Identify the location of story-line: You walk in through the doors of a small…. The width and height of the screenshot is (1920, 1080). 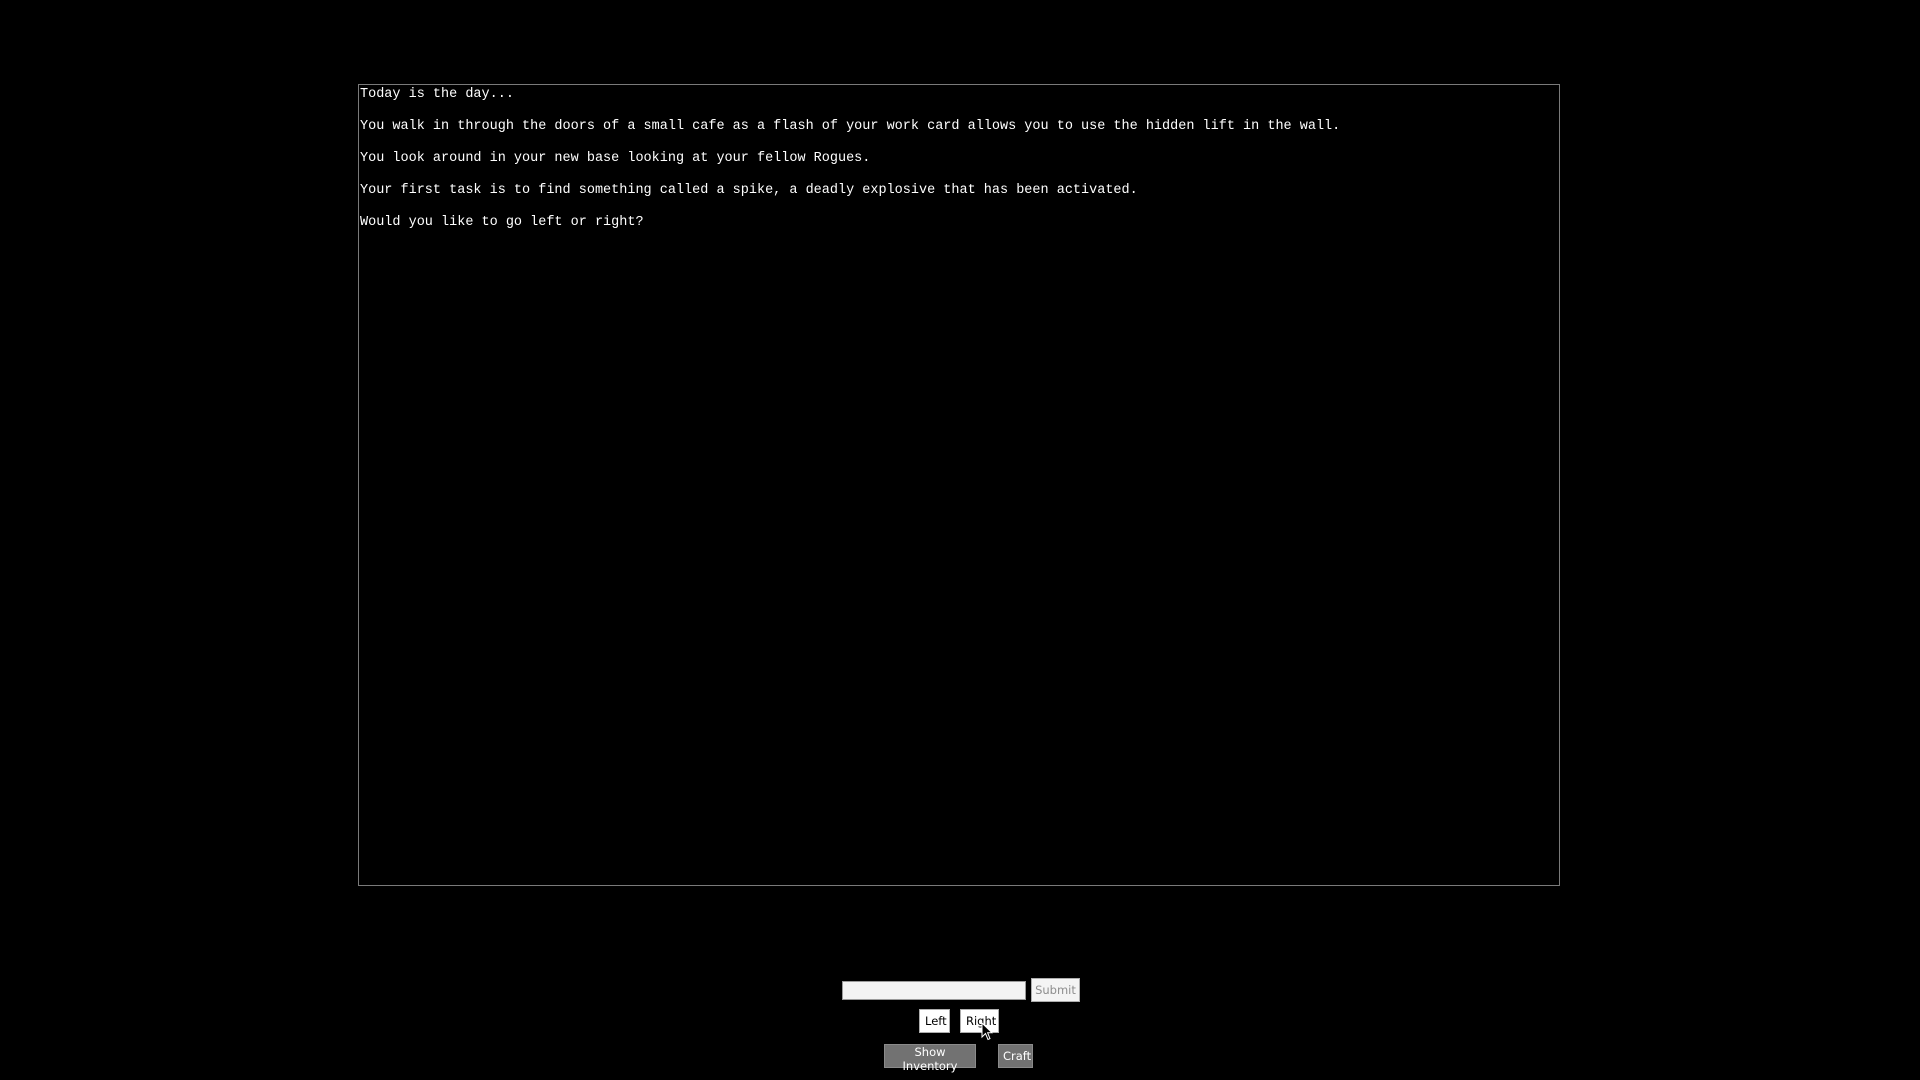
(850, 126).